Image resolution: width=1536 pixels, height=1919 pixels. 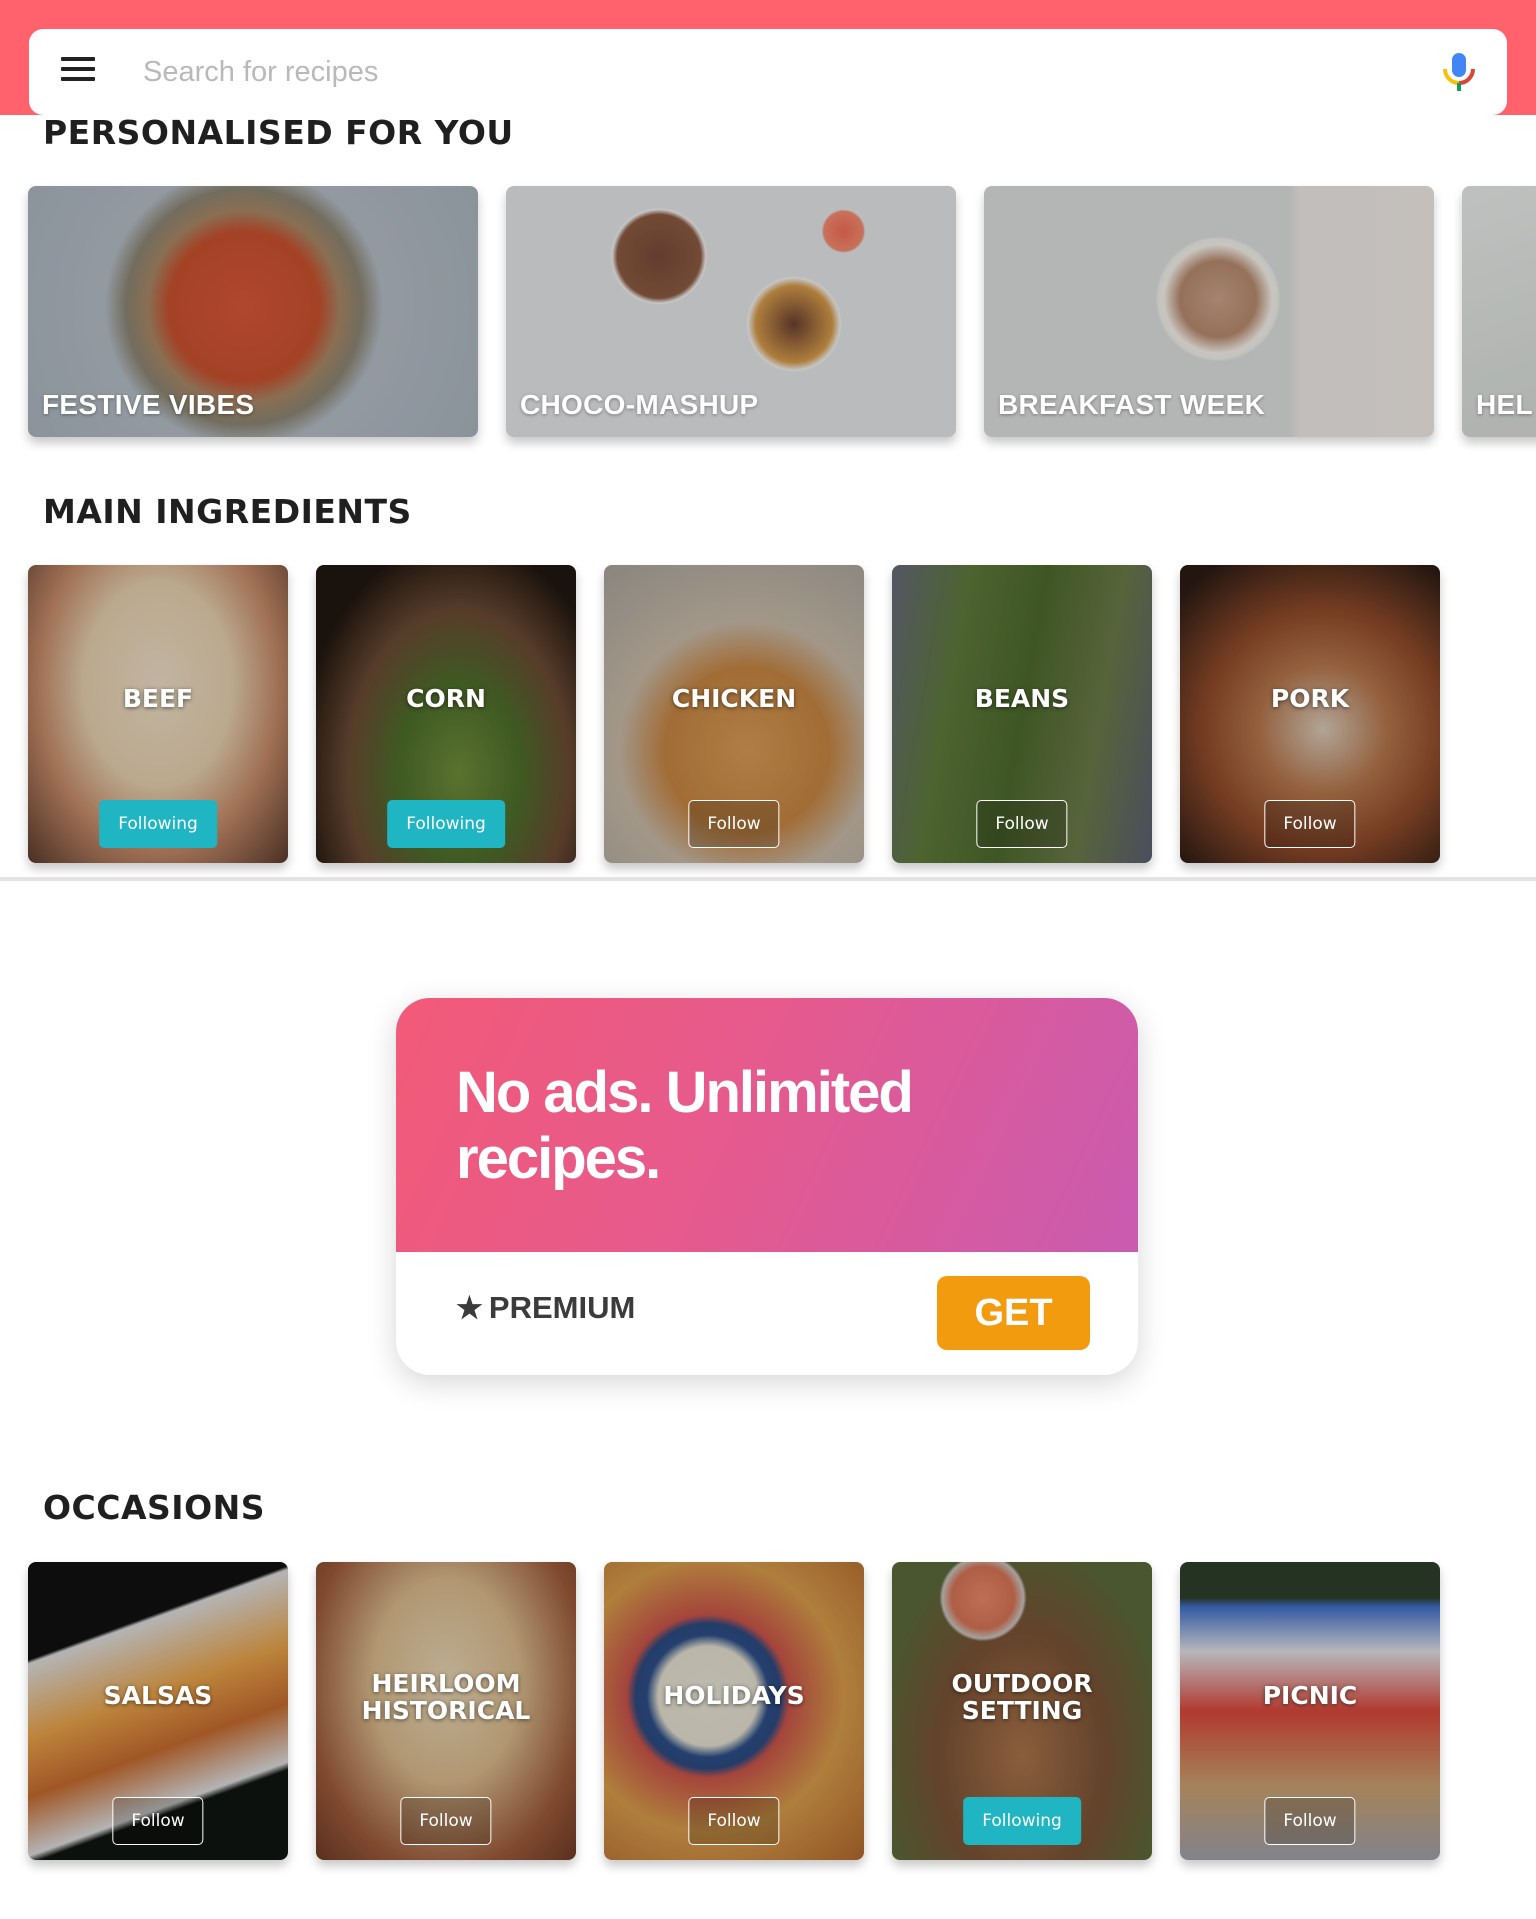 What do you see at coordinates (734, 714) in the screenshot?
I see `ingredient-card-chicken: CHICKEN Follow` at bounding box center [734, 714].